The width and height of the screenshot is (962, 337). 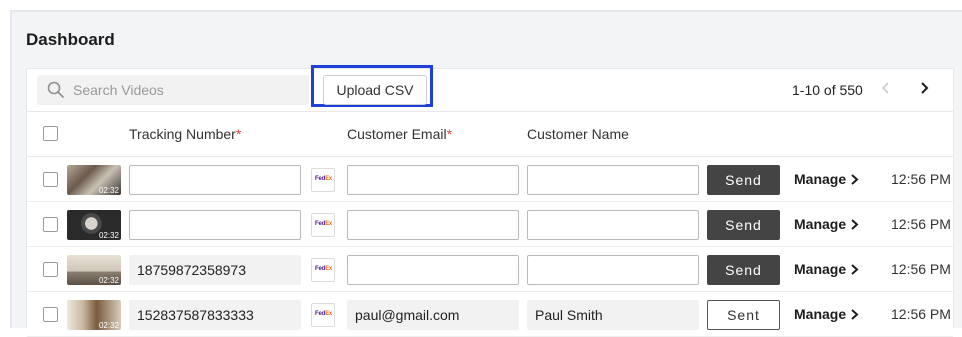 What do you see at coordinates (186, 90) in the screenshot?
I see `search-input` at bounding box center [186, 90].